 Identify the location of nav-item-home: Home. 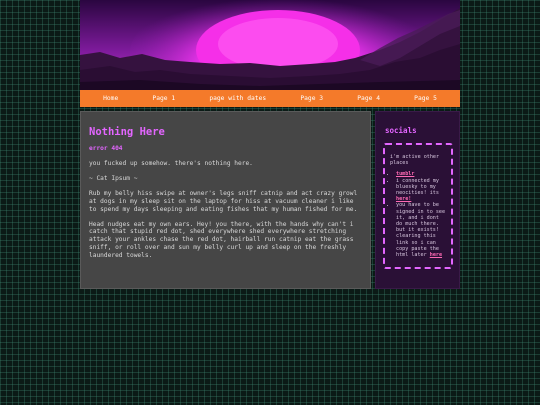
(110, 98).